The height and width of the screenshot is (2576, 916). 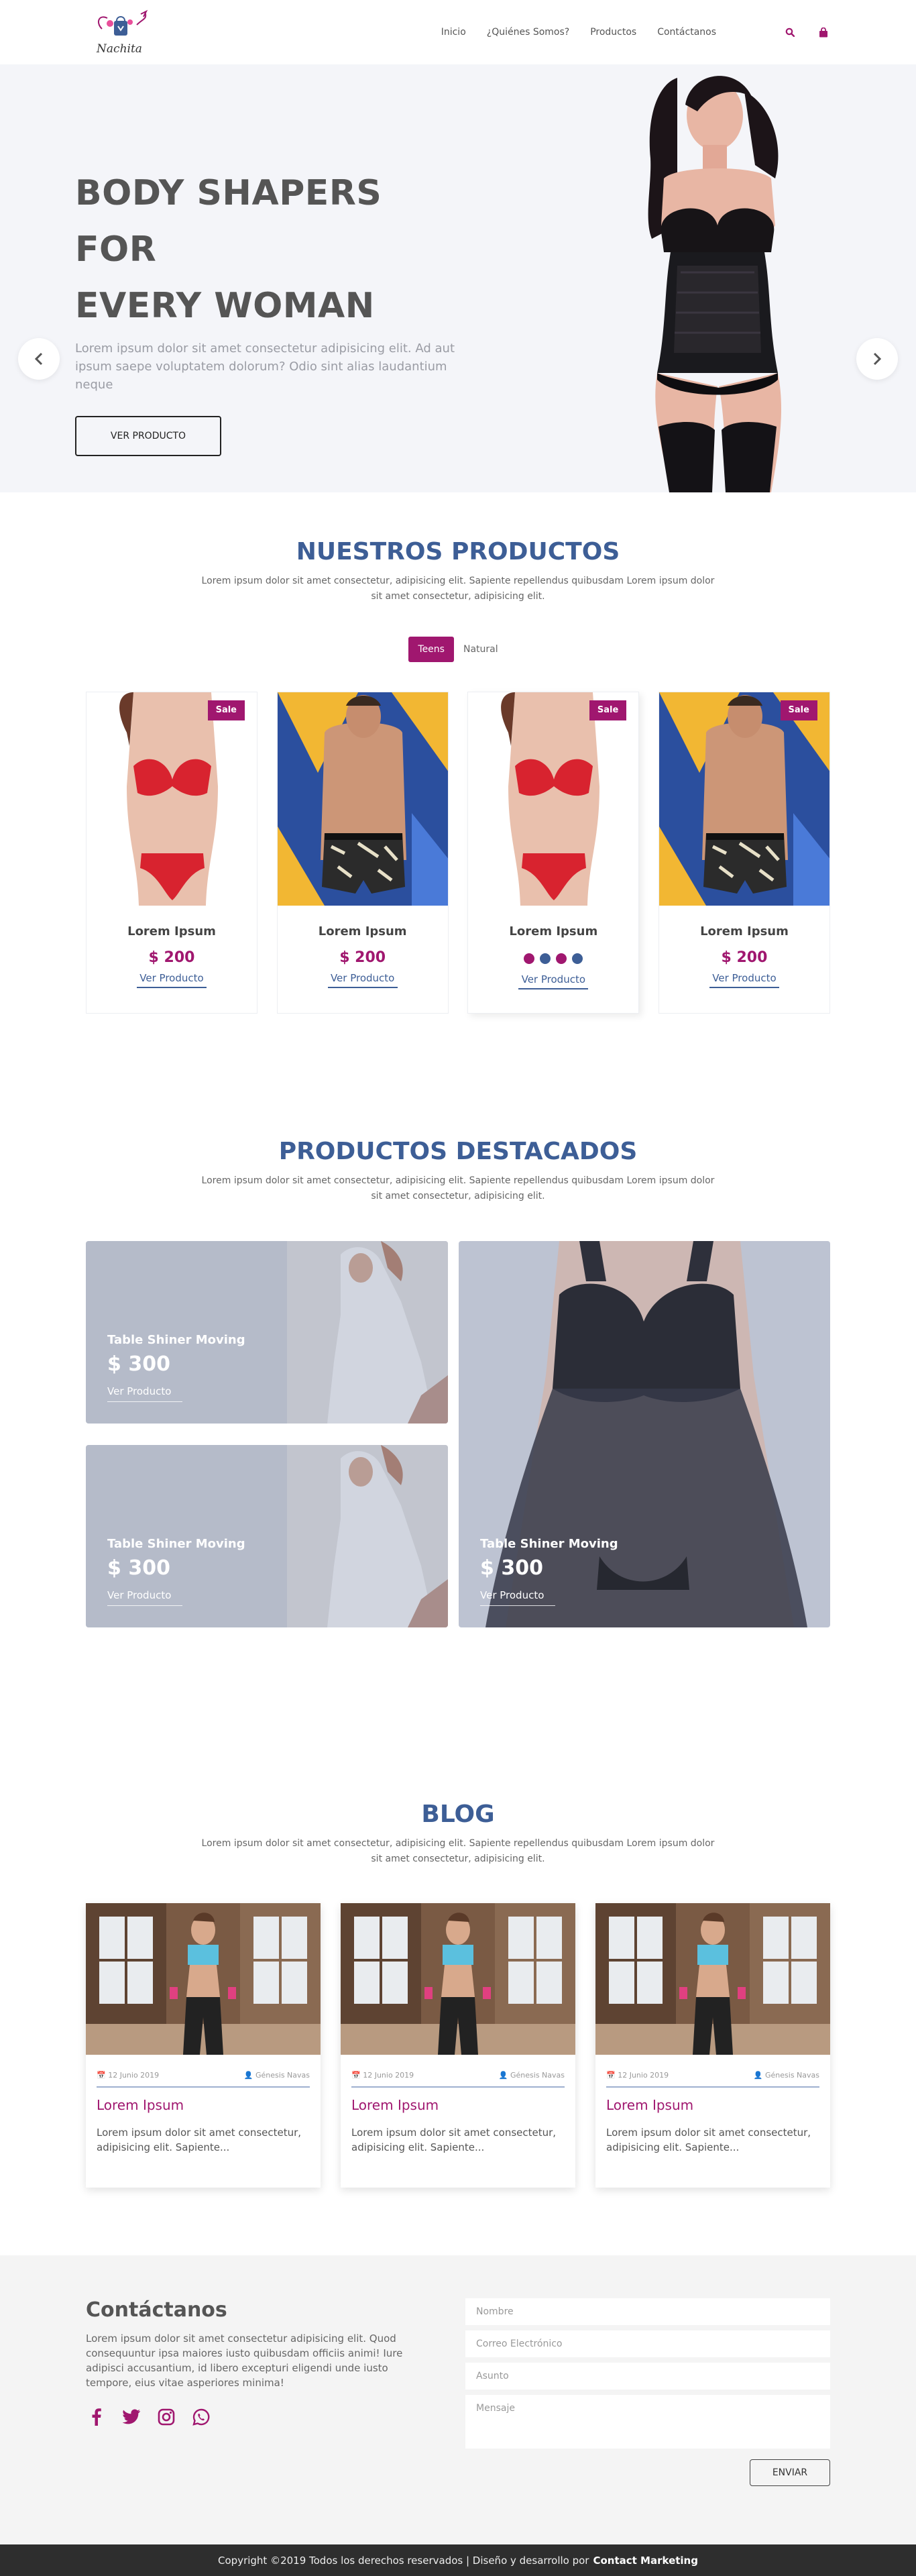 I want to click on brand-logo: Nachita, so click(x=119, y=32).